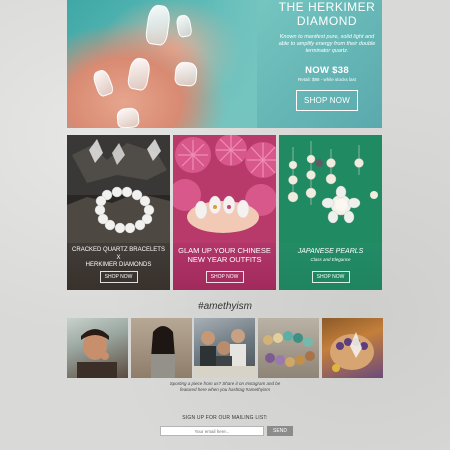 The image size is (450, 450). I want to click on hero-photo-hand-with-crystals, so click(162, 64).